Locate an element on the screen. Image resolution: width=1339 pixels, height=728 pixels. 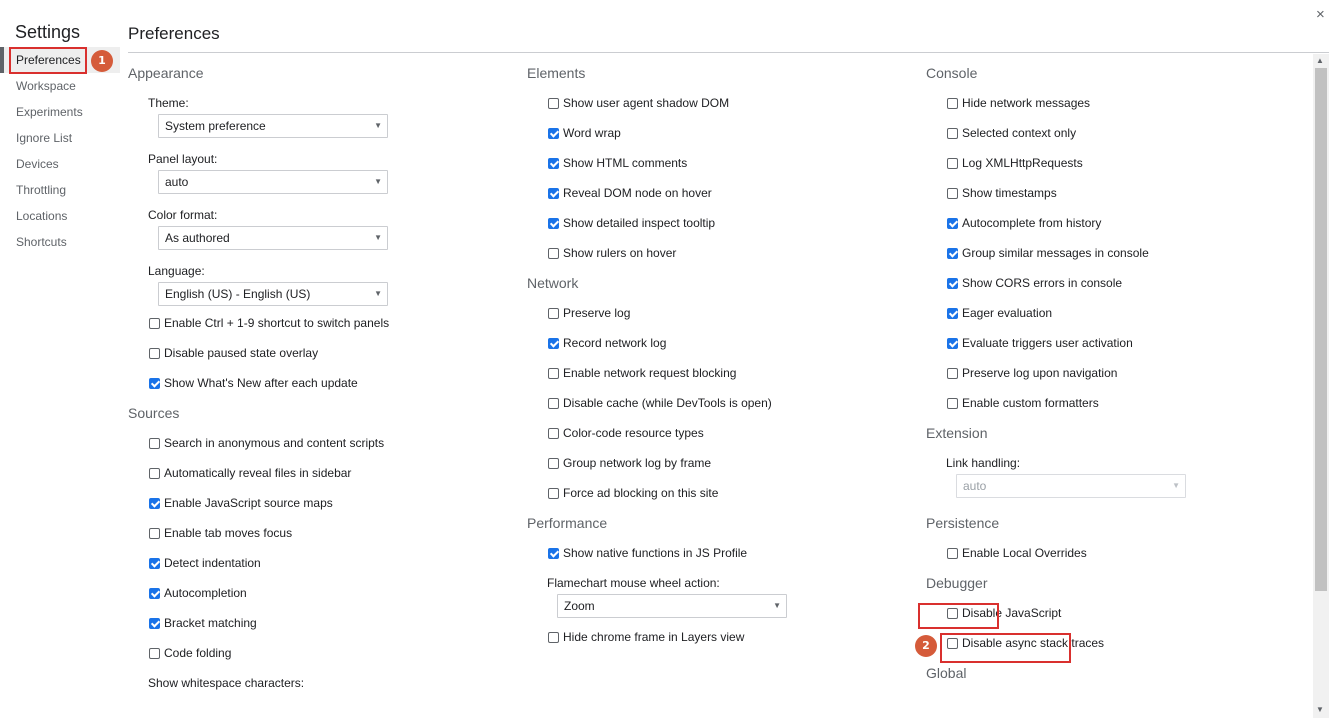
checkbox-label-wrapper: Detect indentation is located at coordinates (205, 563).